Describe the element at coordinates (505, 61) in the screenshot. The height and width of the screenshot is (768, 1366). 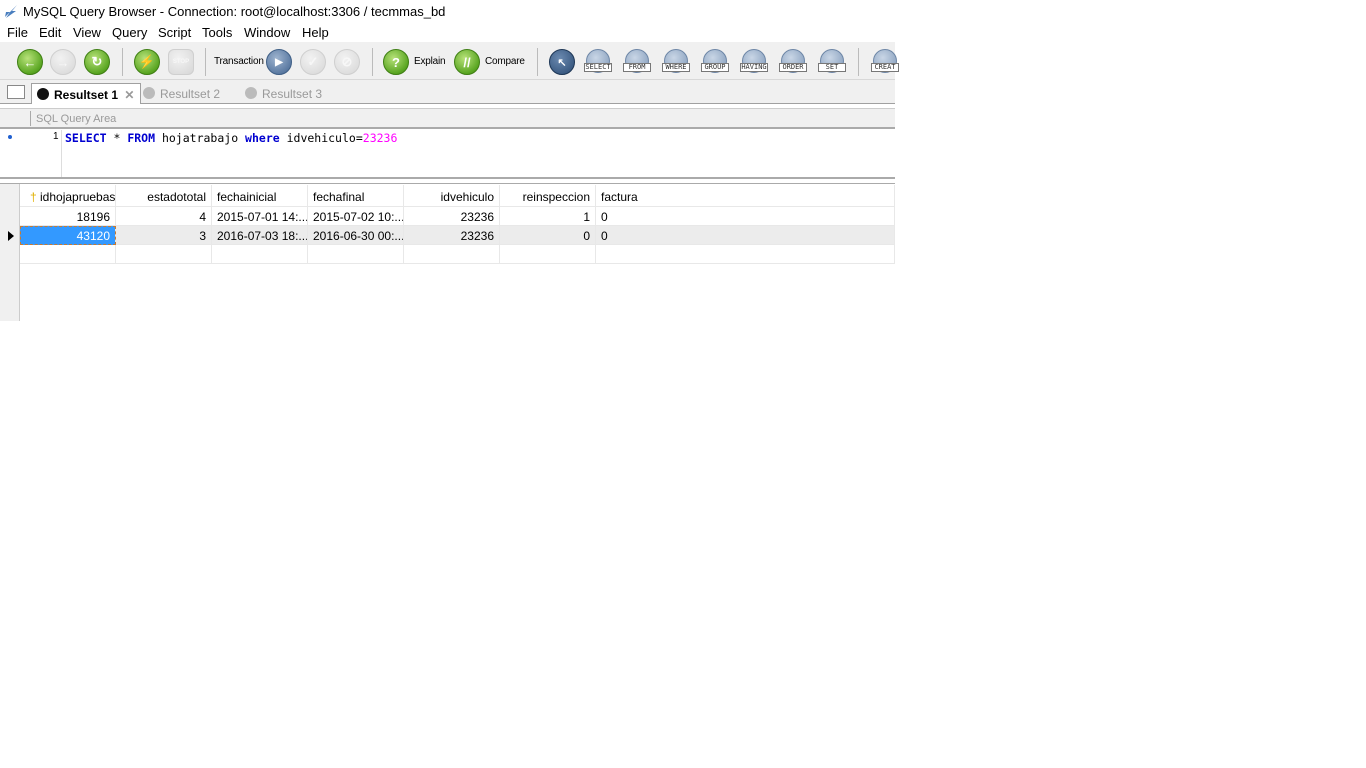
I see `compare-button: Compare` at that location.